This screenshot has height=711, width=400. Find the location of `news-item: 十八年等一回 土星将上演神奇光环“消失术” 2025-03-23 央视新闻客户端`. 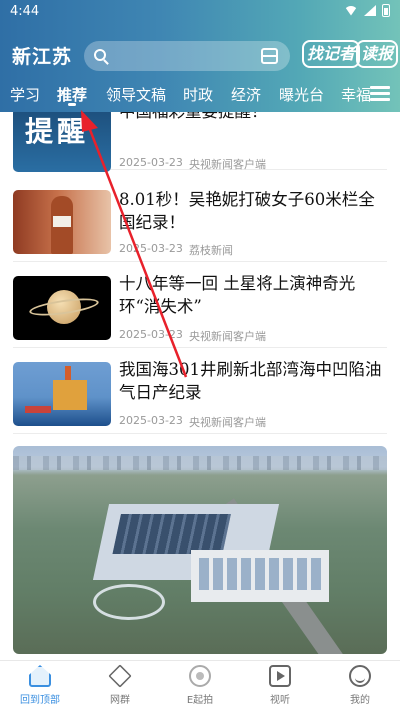

news-item: 十八年等一回 土星将上演神奇光环“消失术” 2025-03-23 央视新闻客户端 is located at coordinates (200, 305).